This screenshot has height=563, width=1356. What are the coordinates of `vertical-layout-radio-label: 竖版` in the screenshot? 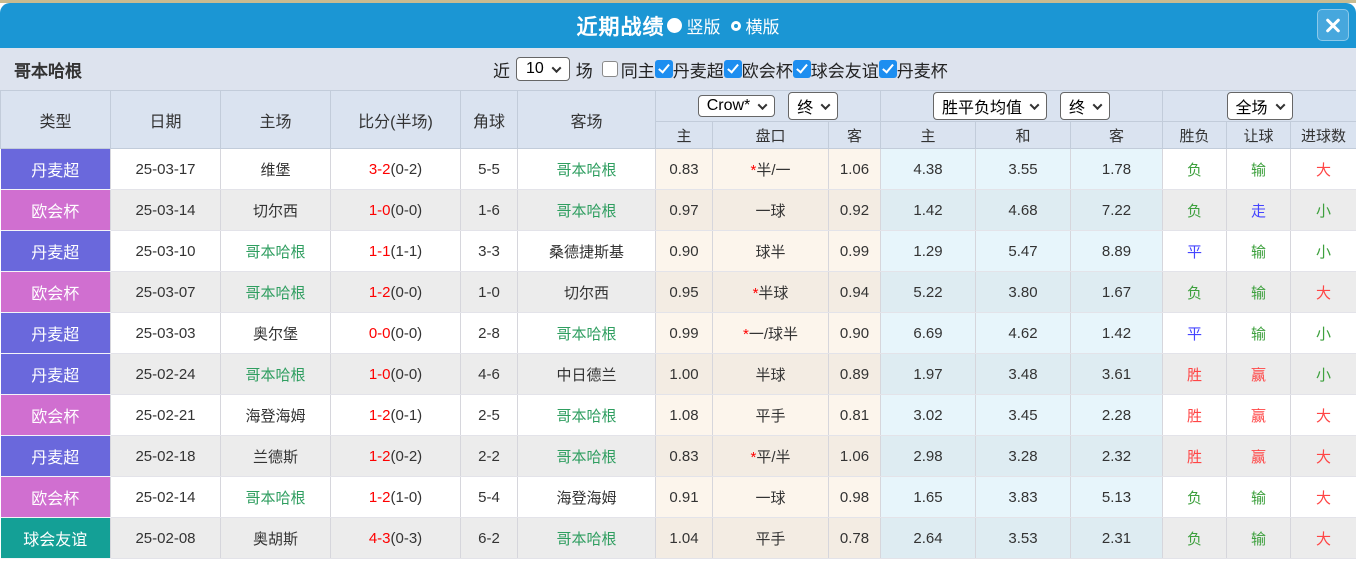 It's located at (704, 25).